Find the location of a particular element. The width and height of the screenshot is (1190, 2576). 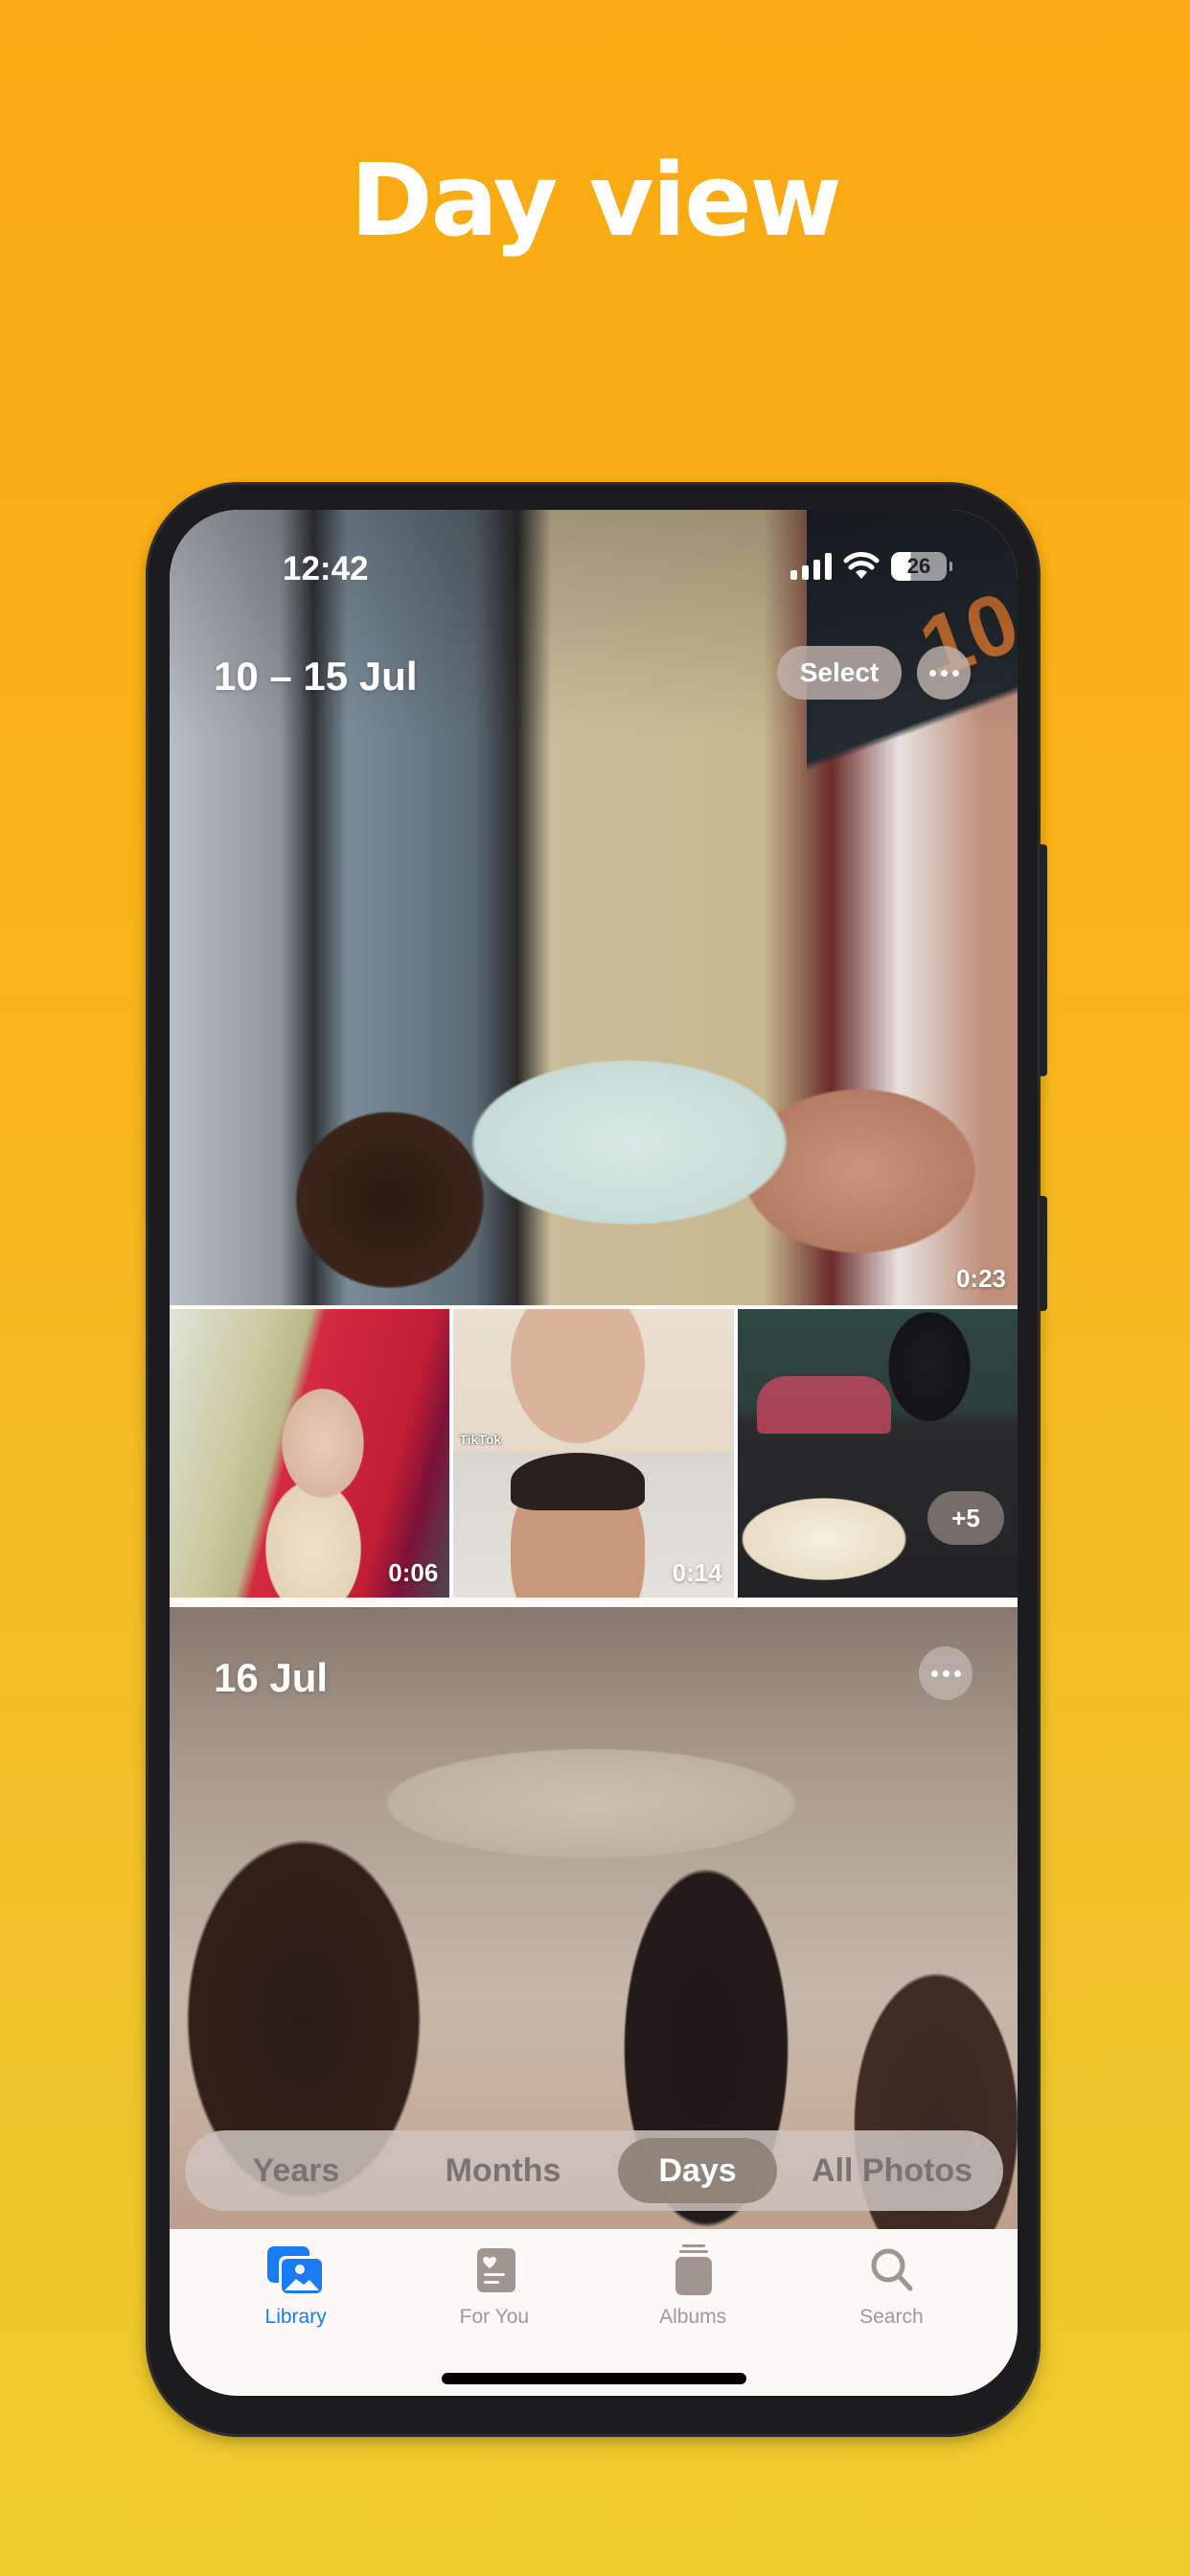

tab-albums: Albums is located at coordinates (693, 2312).